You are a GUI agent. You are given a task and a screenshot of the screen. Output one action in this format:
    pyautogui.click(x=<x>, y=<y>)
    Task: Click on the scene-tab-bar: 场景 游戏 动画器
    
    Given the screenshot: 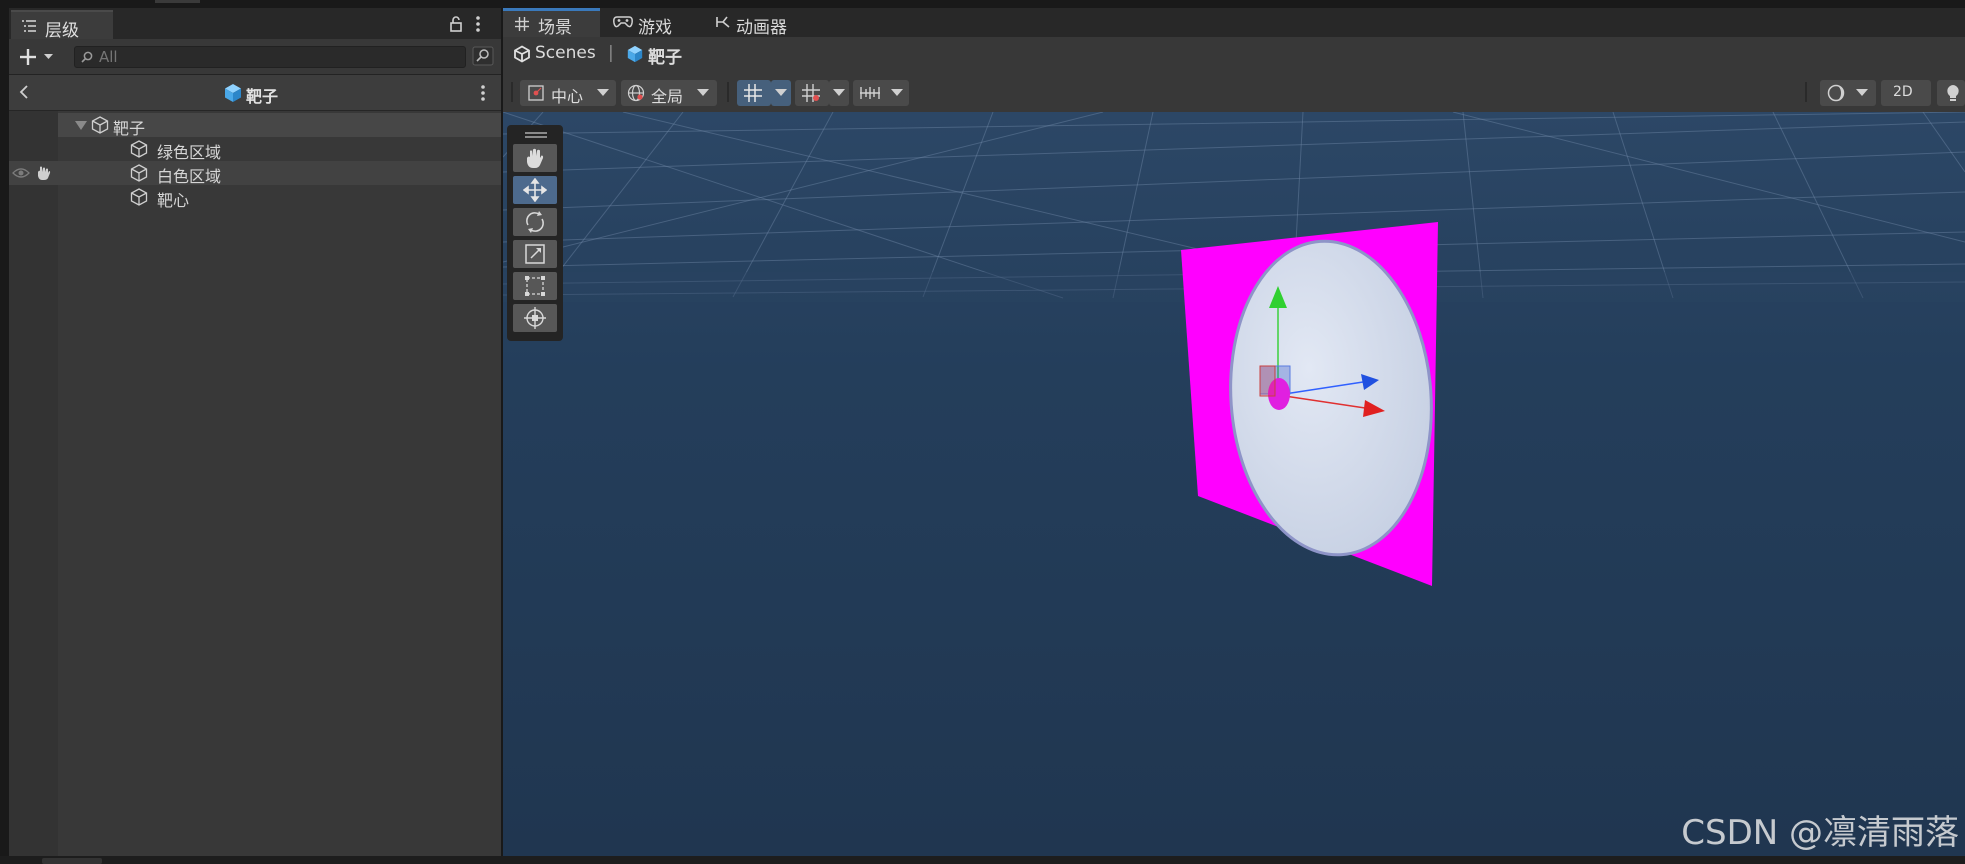 What is the action you would take?
    pyautogui.click(x=1234, y=23)
    